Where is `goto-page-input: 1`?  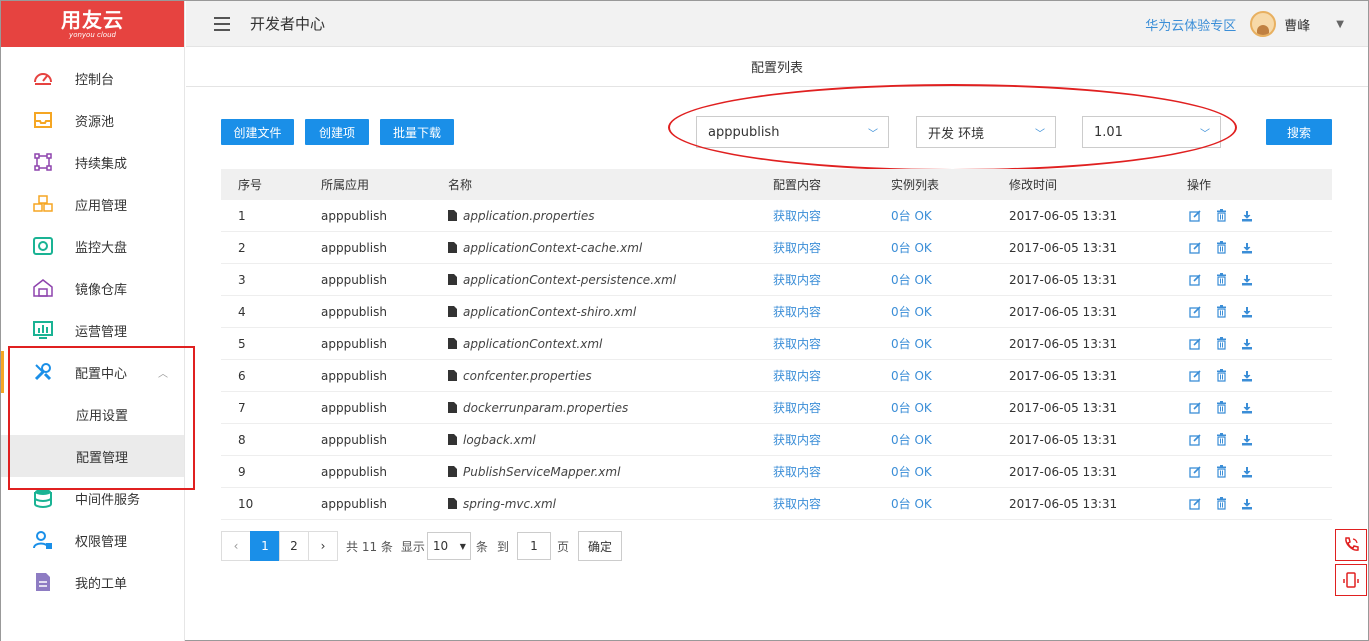
goto-page-input: 1 is located at coordinates (533, 546).